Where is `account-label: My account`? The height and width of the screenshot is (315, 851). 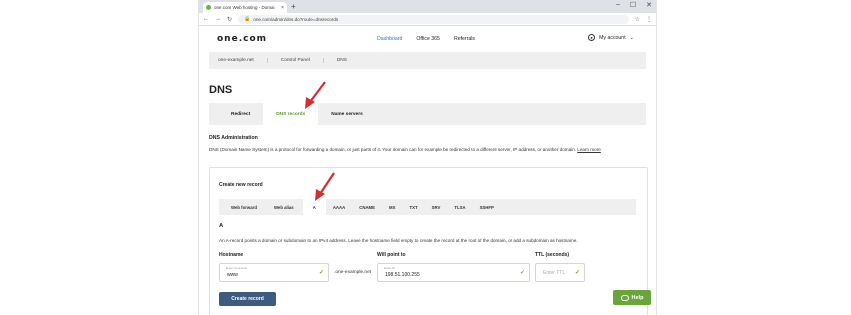
account-label: My account is located at coordinates (612, 37).